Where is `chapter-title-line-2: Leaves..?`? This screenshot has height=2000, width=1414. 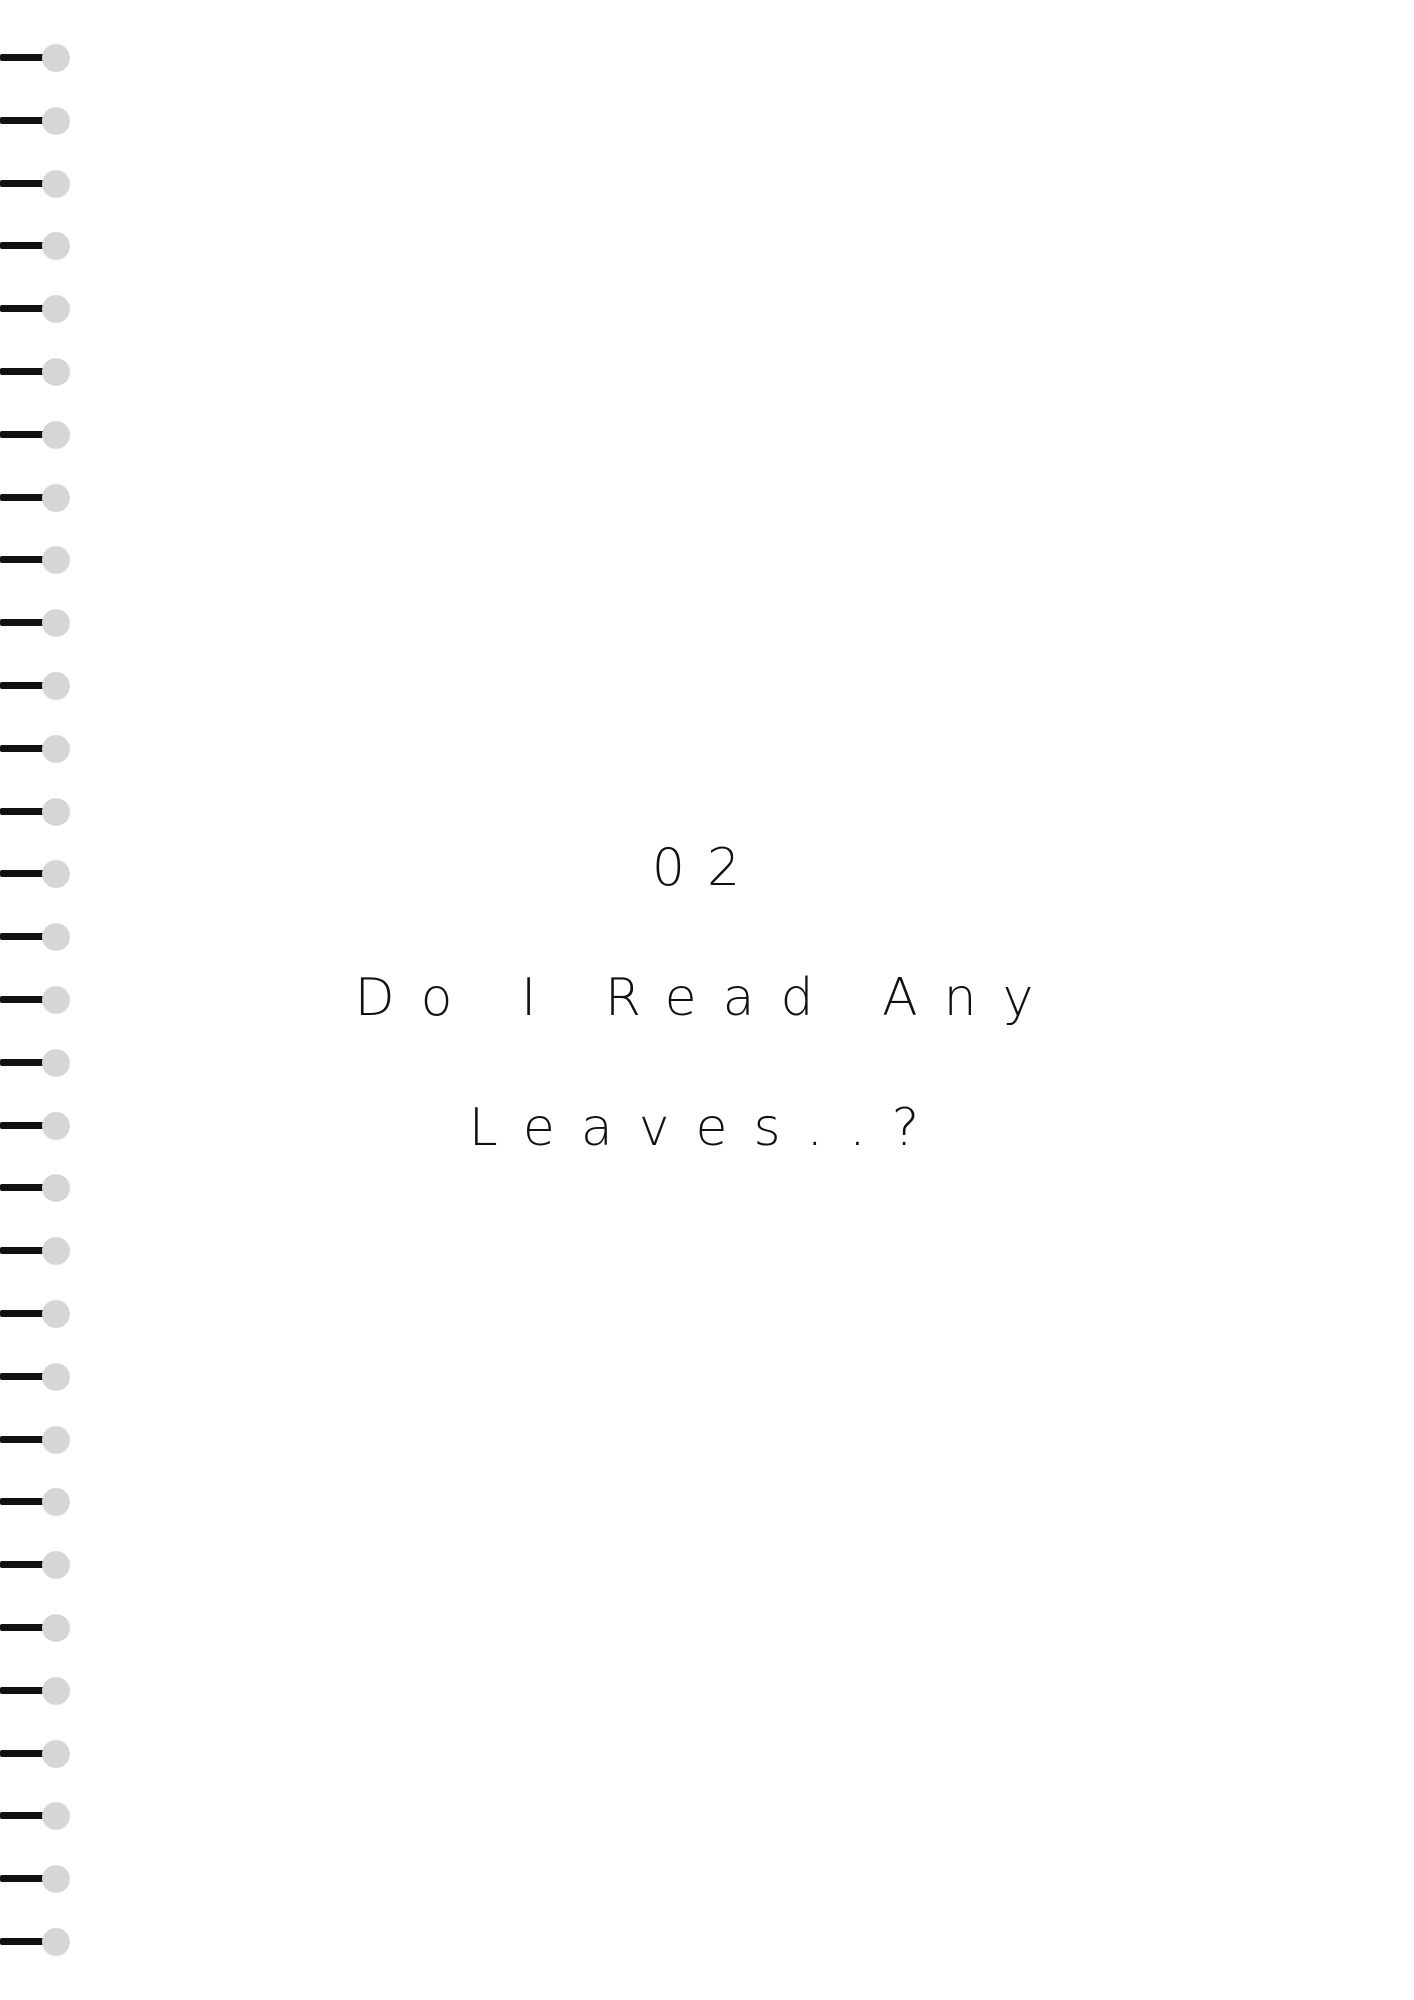
chapter-title-line-2: Leaves..? is located at coordinates (707, 1128).